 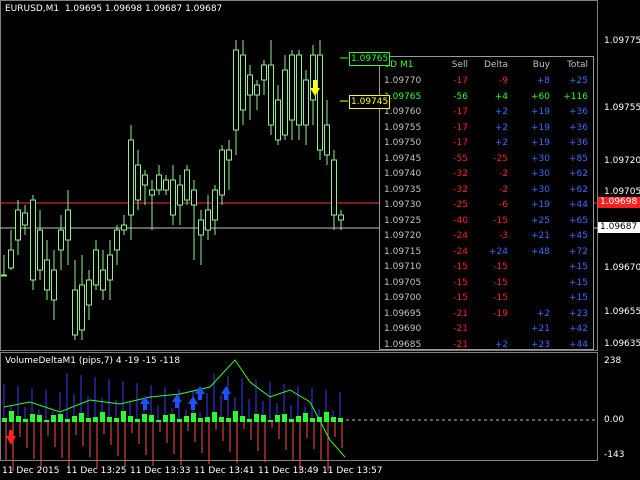 What do you see at coordinates (622, 161) in the screenshot?
I see `price-axis-label: 1.09720` at bounding box center [622, 161].